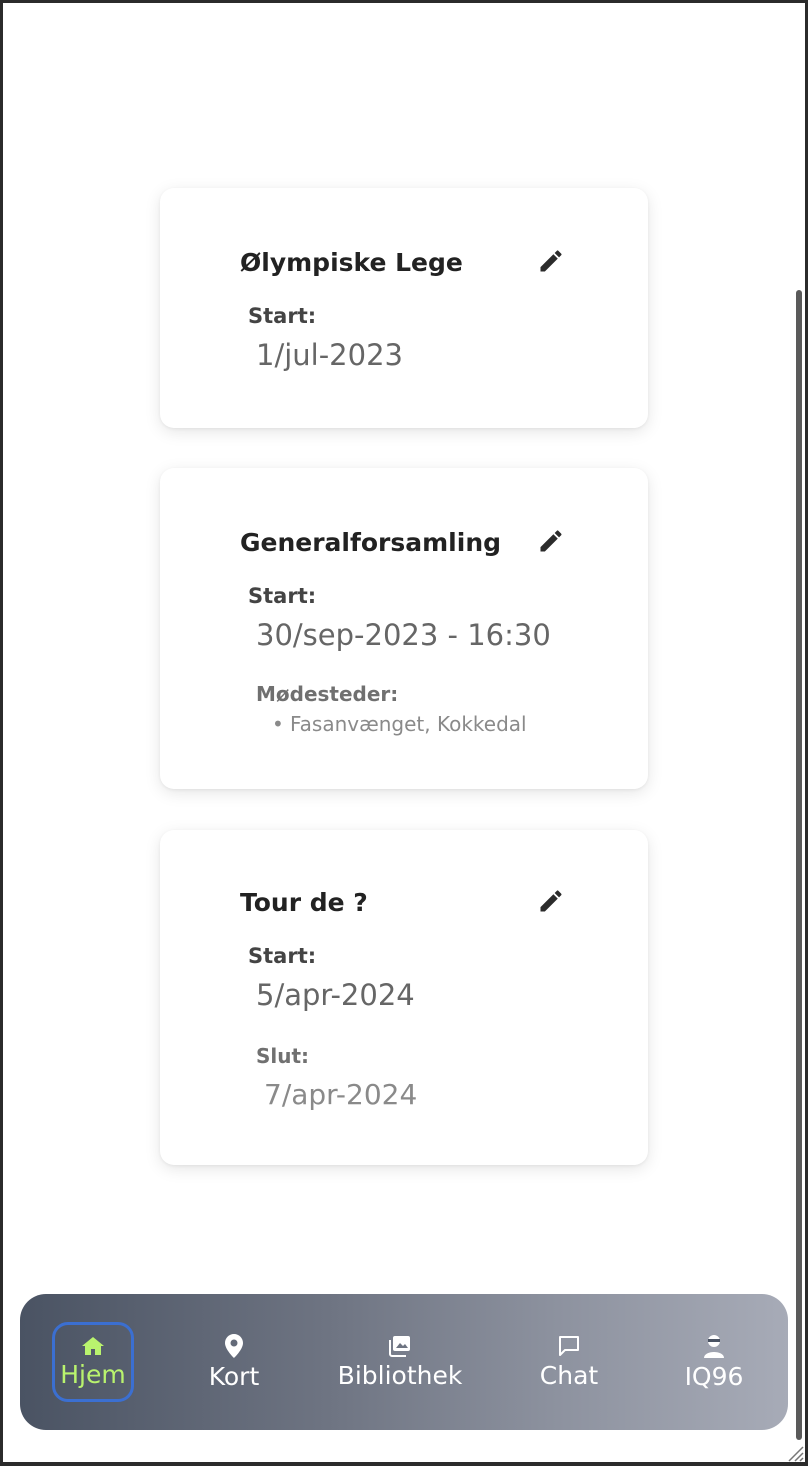  What do you see at coordinates (304, 902) in the screenshot?
I see `event-title: Tour de ?` at bounding box center [304, 902].